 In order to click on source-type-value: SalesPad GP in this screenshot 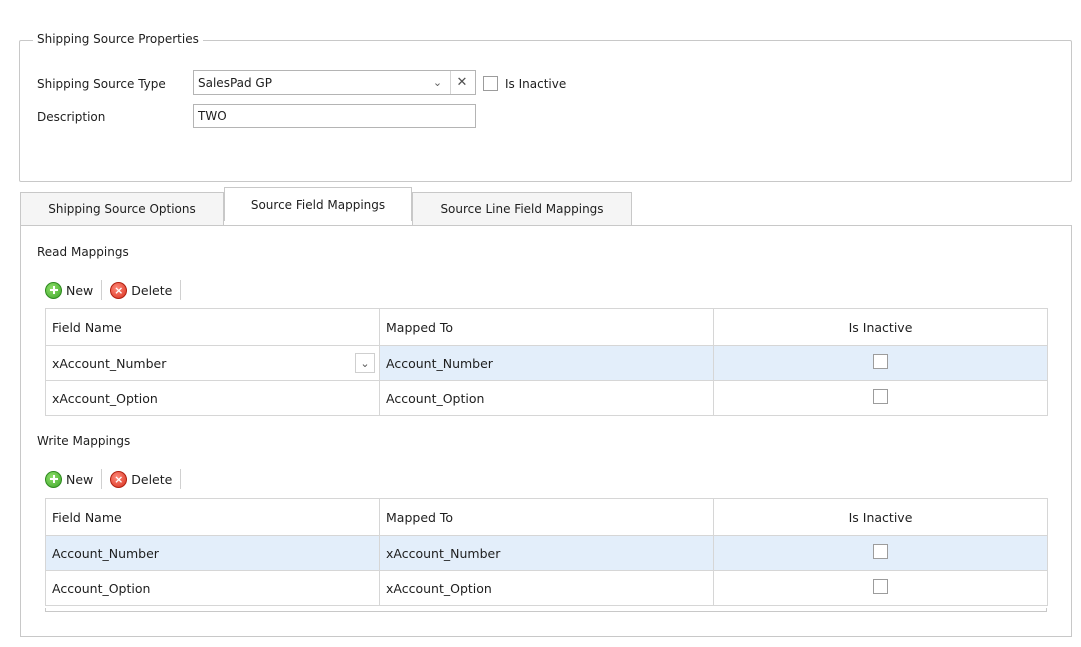, I will do `click(235, 83)`.